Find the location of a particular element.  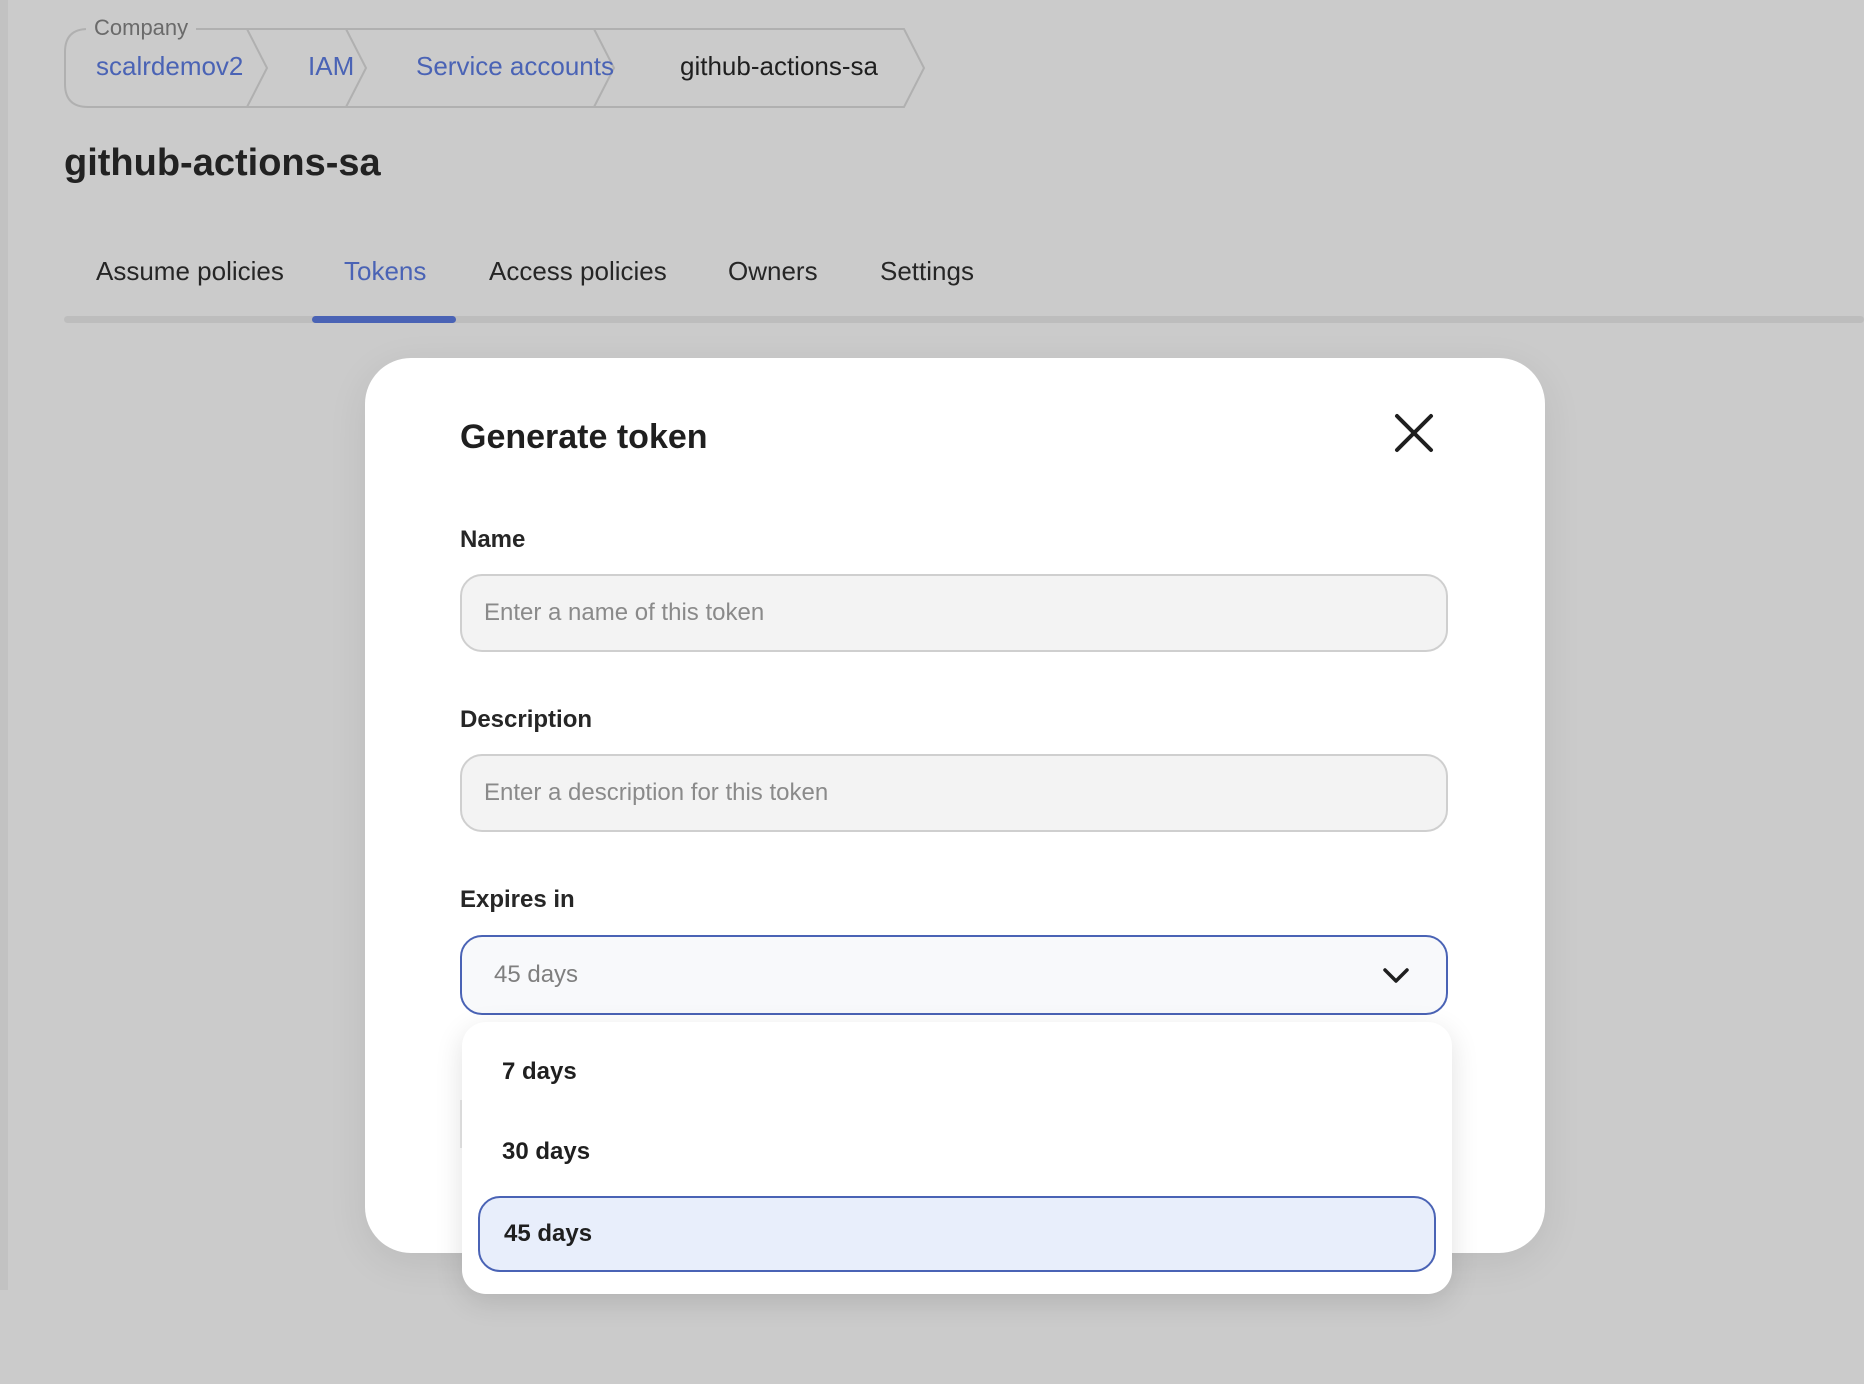

expires-in-value: 45 days is located at coordinates (536, 974).